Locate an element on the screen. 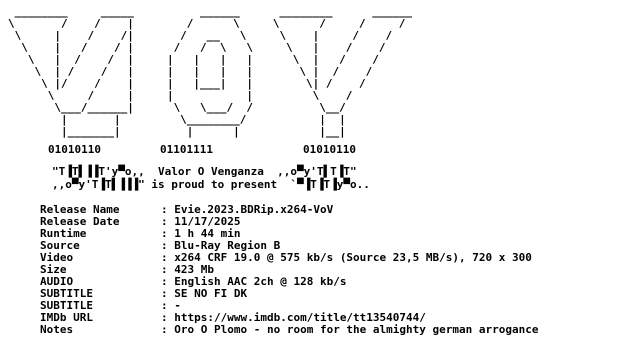  info-key: Notes is located at coordinates (57, 329).